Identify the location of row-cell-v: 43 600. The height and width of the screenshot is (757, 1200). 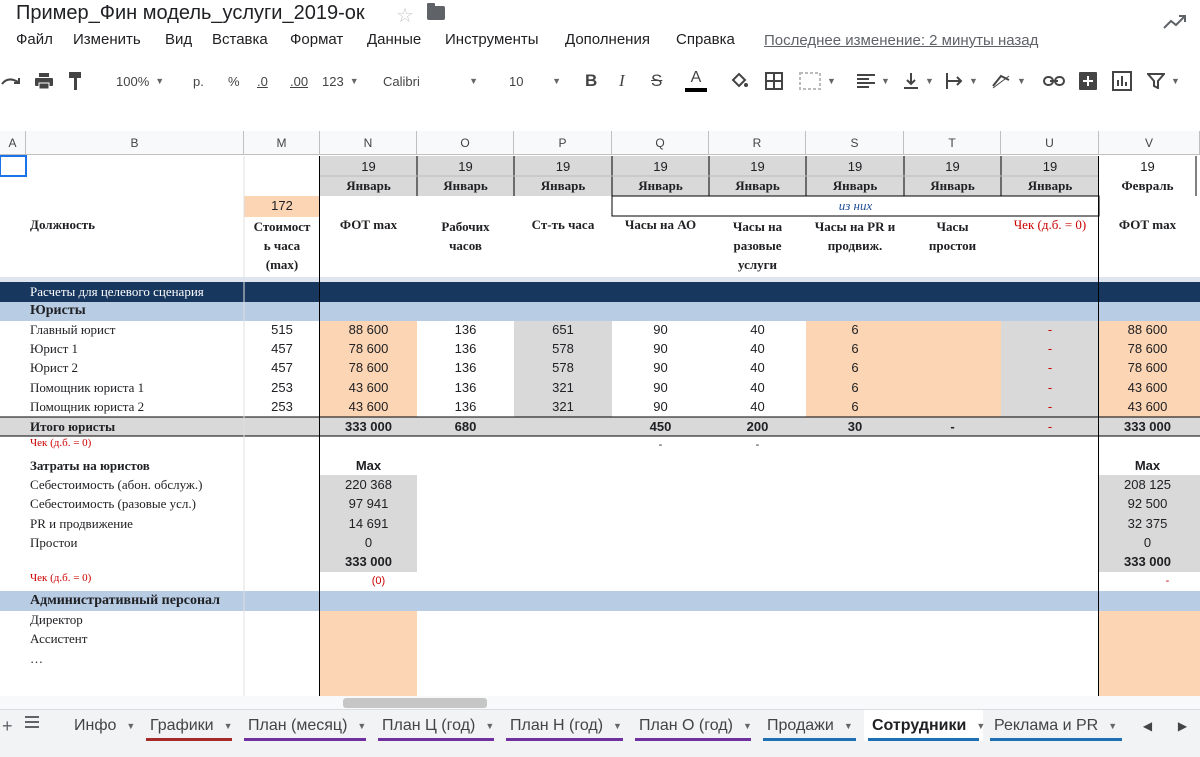
(1147, 406).